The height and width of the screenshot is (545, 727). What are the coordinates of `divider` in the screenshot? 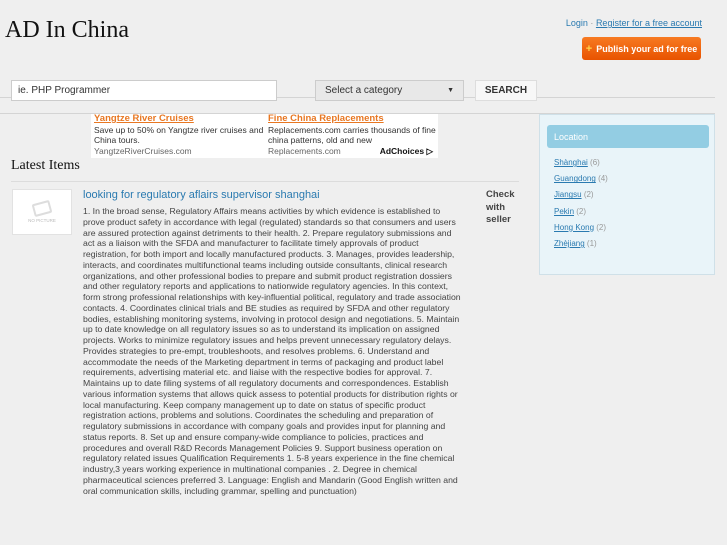 It's located at (265, 181).